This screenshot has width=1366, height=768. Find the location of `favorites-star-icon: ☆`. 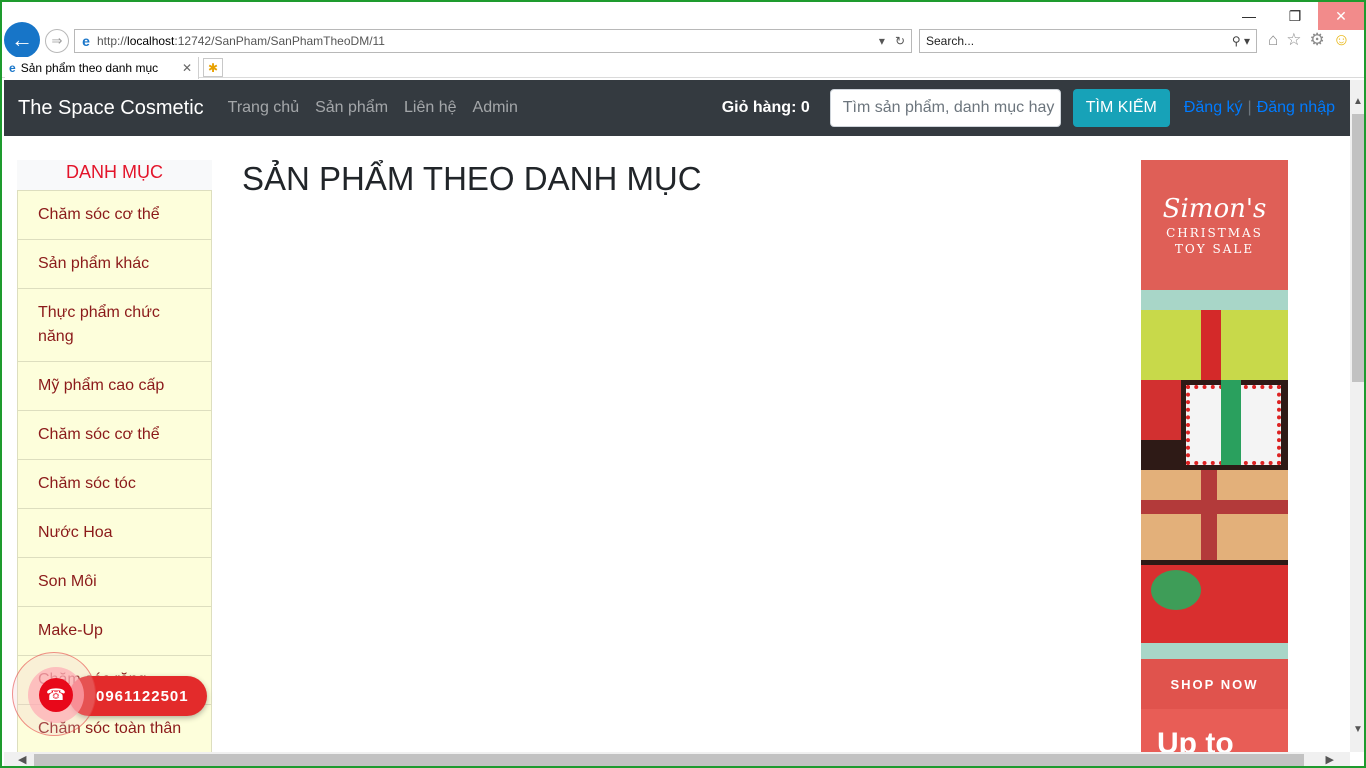

favorites-star-icon: ☆ is located at coordinates (1293, 40).